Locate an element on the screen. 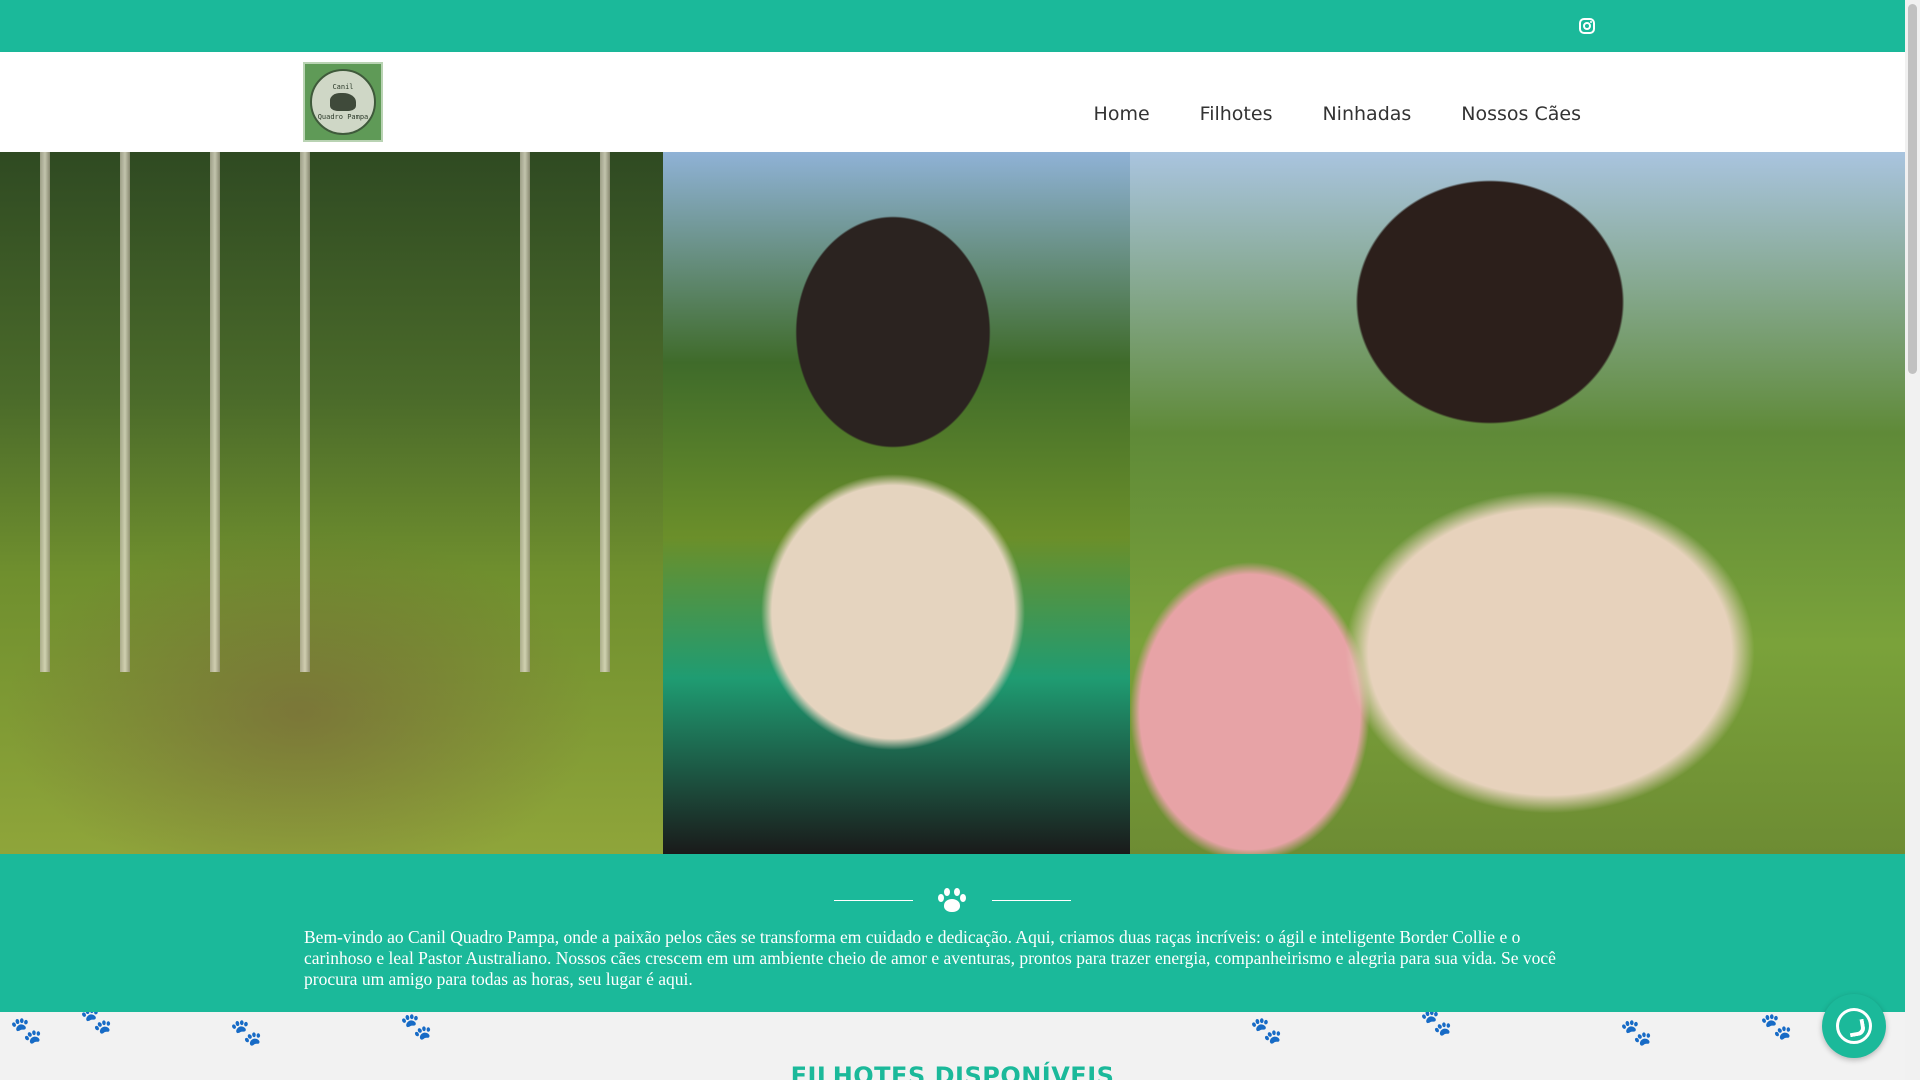  nav-home: Home is located at coordinates (1122, 114).